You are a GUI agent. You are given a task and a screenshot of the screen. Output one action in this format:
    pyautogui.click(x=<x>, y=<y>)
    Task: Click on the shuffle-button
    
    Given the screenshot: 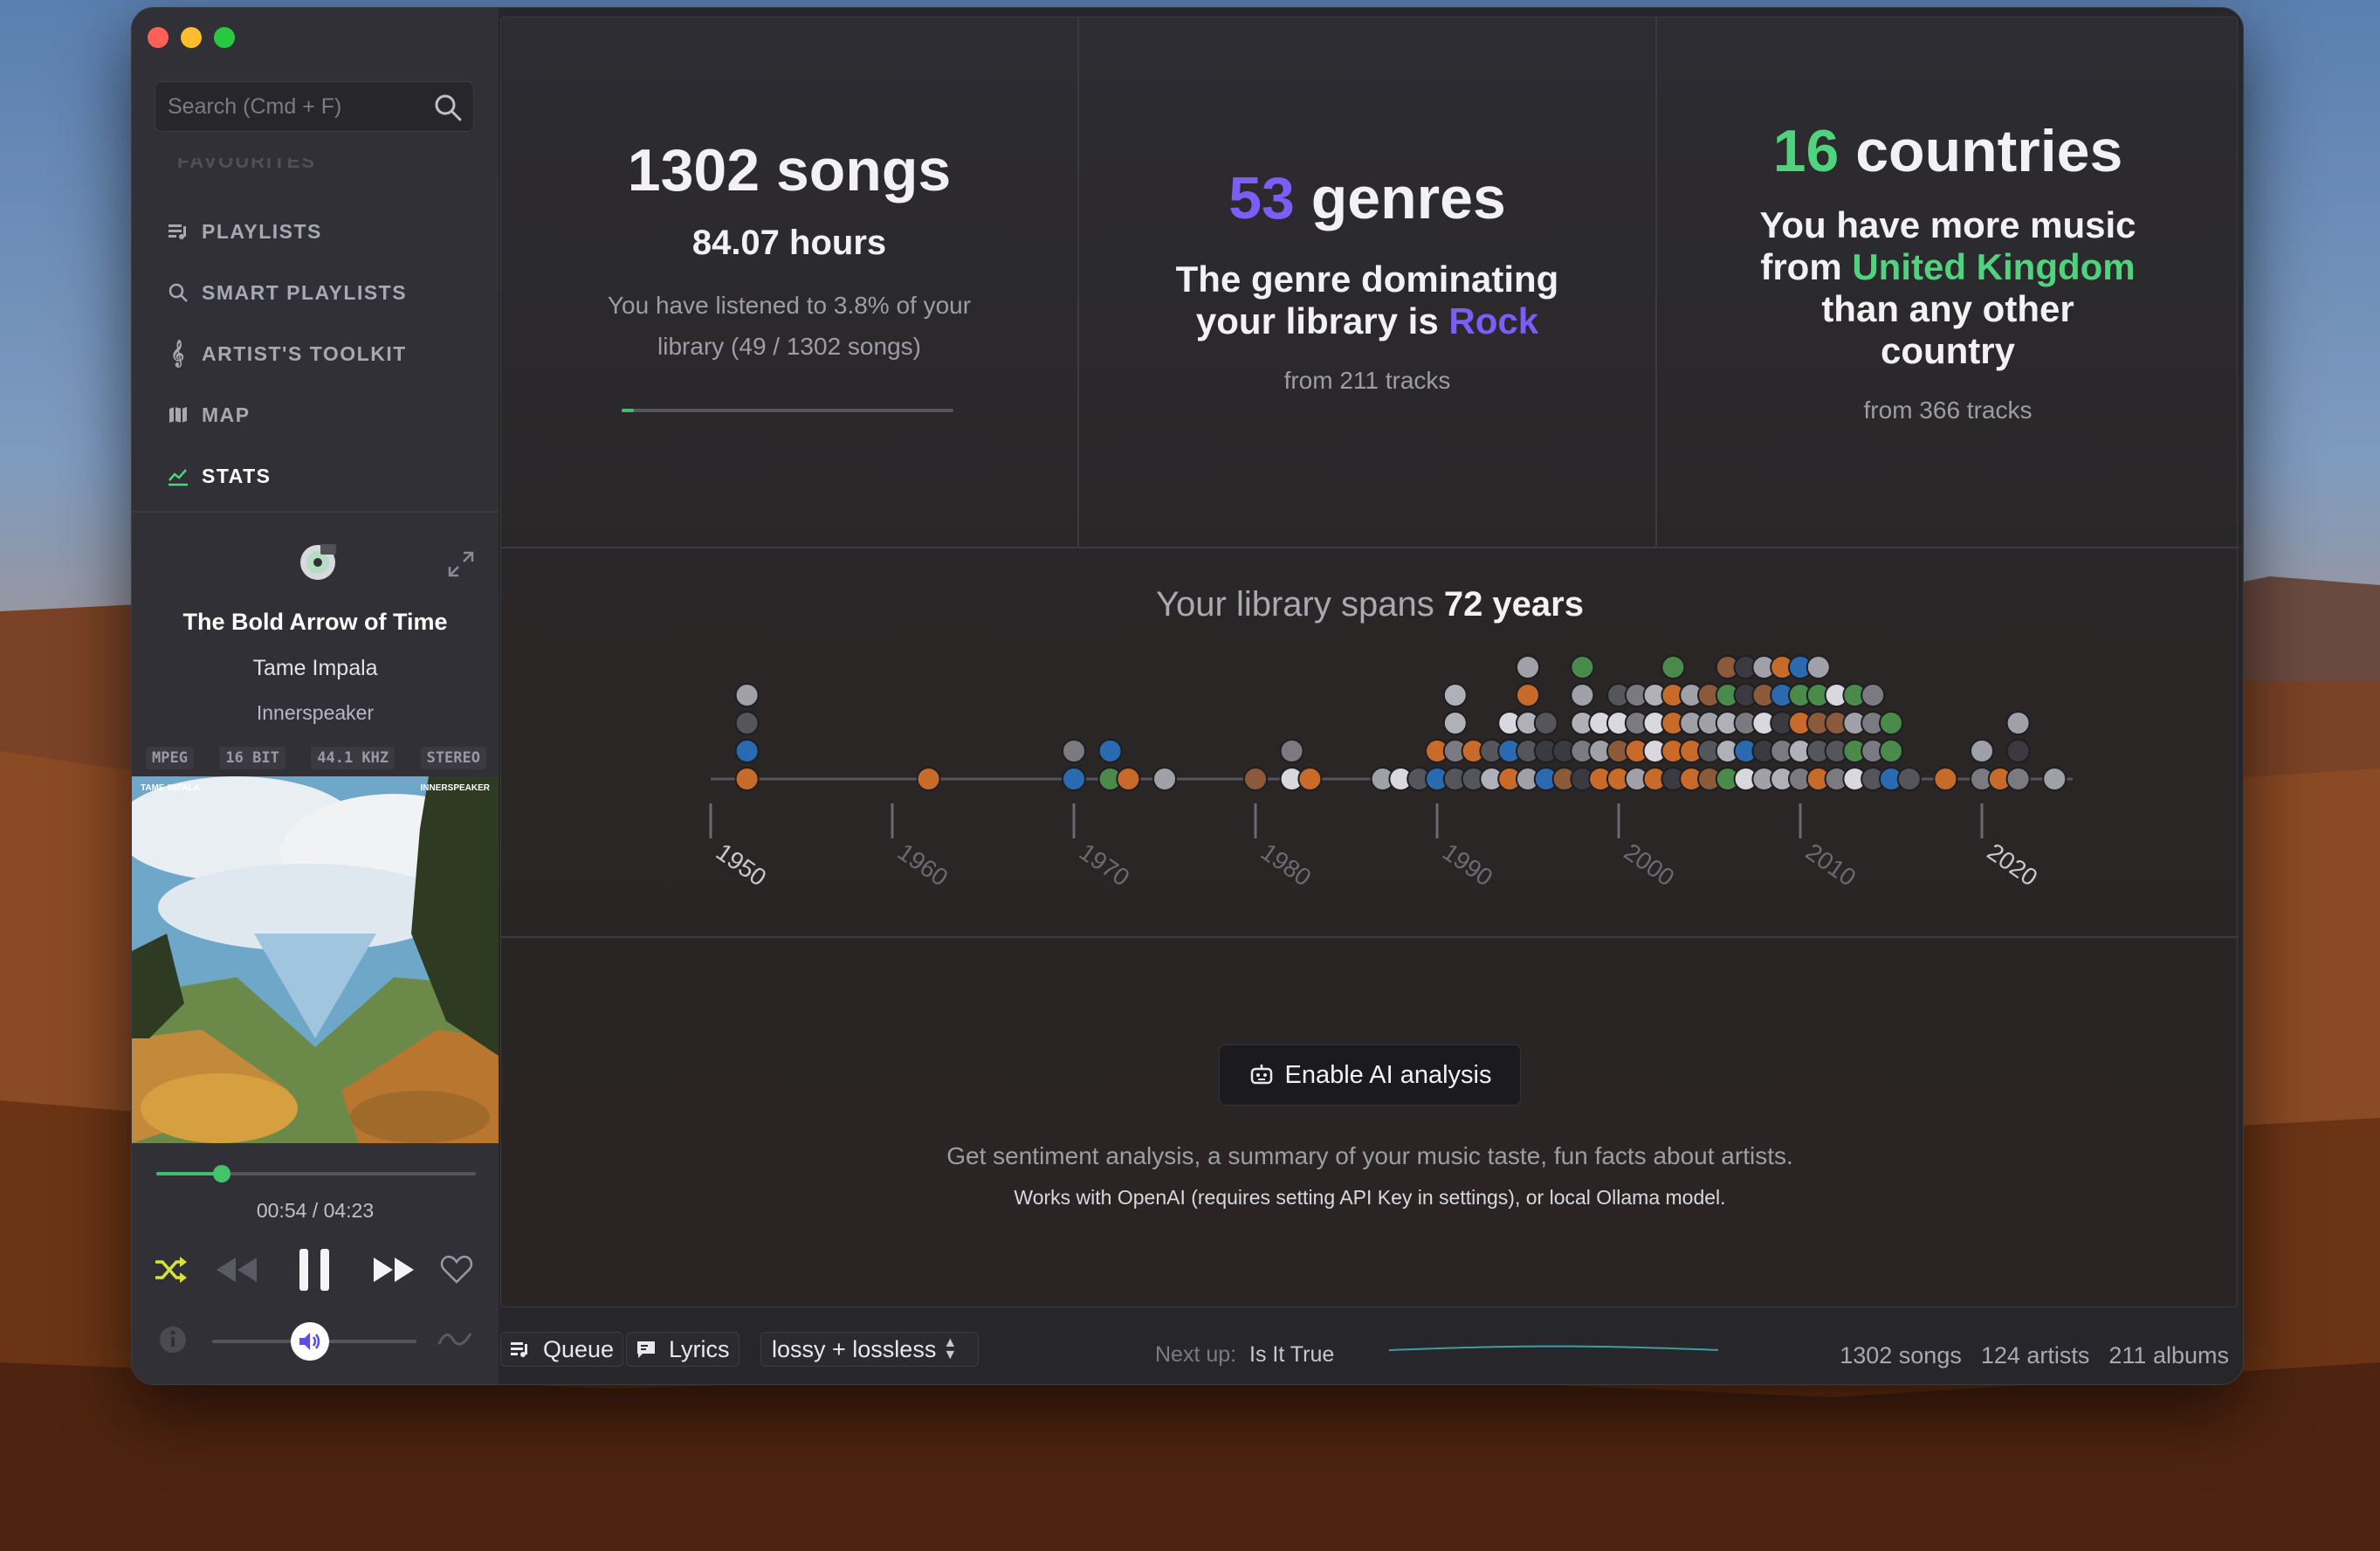 What is the action you would take?
    pyautogui.click(x=171, y=1270)
    